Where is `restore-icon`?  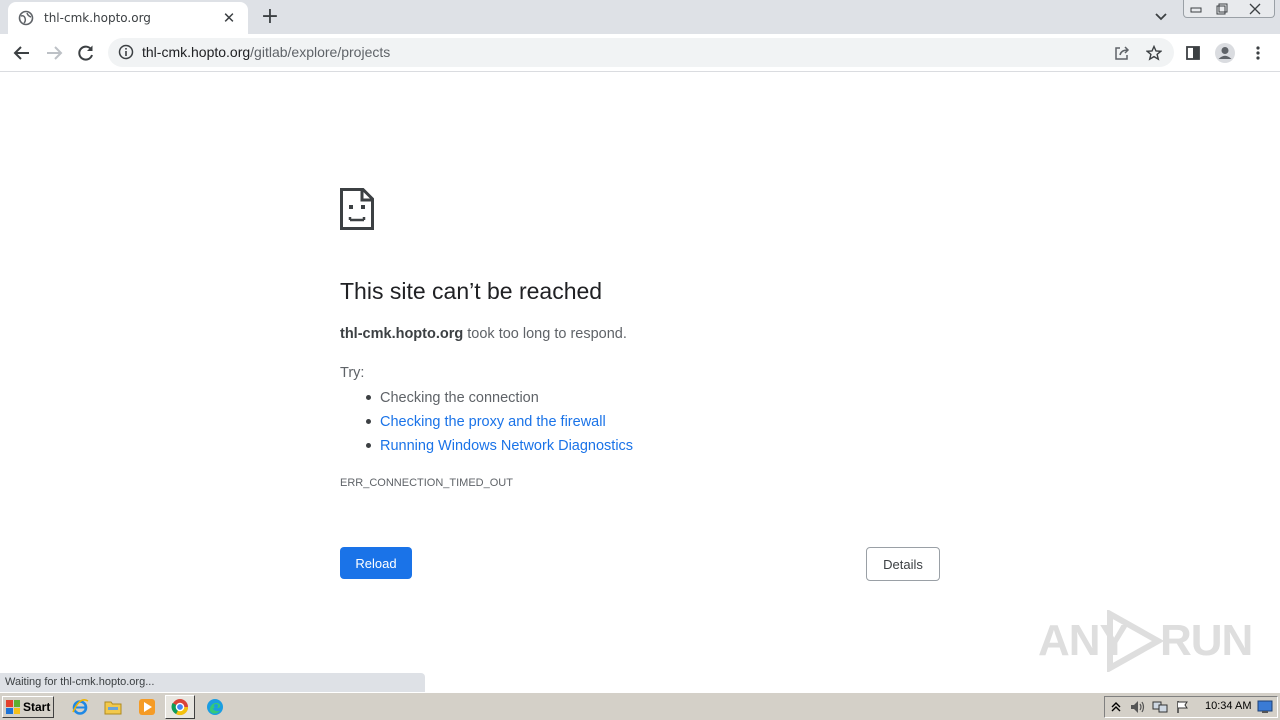
restore-icon is located at coordinates (1222, 9).